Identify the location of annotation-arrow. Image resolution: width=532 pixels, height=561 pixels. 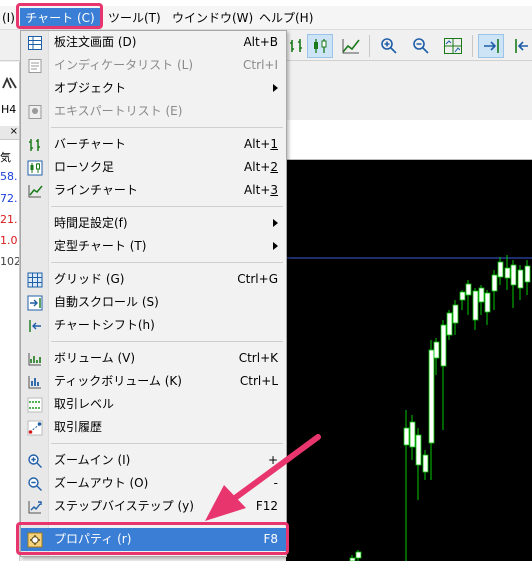
(263, 477).